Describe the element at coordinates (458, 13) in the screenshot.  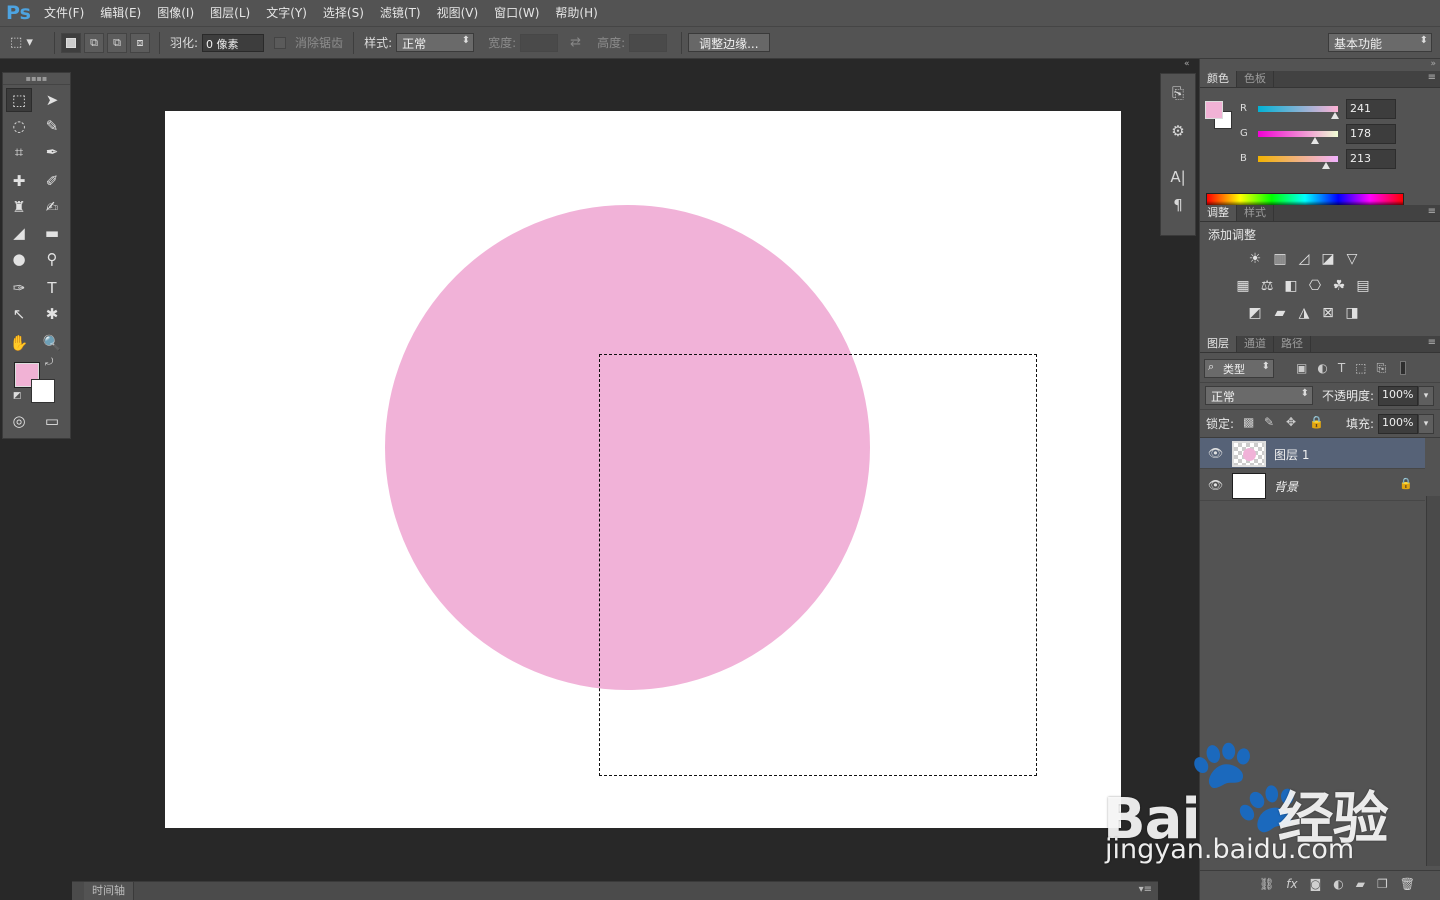
I see `menu-view: 视图(V)` at that location.